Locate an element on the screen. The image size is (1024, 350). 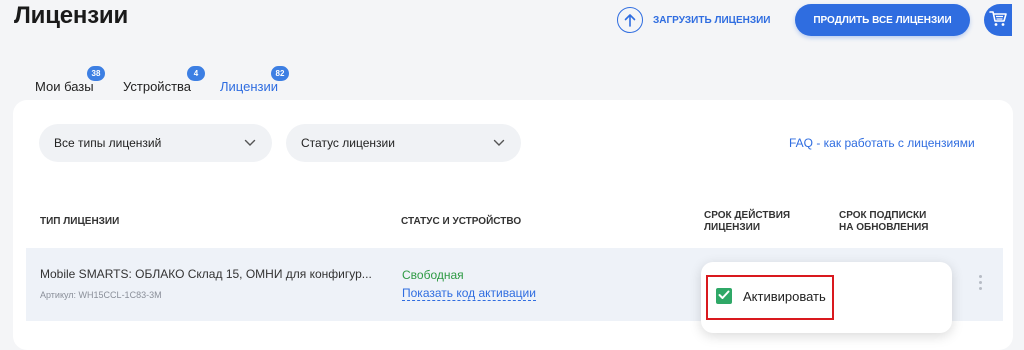
show-activation-code-link: Показать код активации is located at coordinates (469, 293).